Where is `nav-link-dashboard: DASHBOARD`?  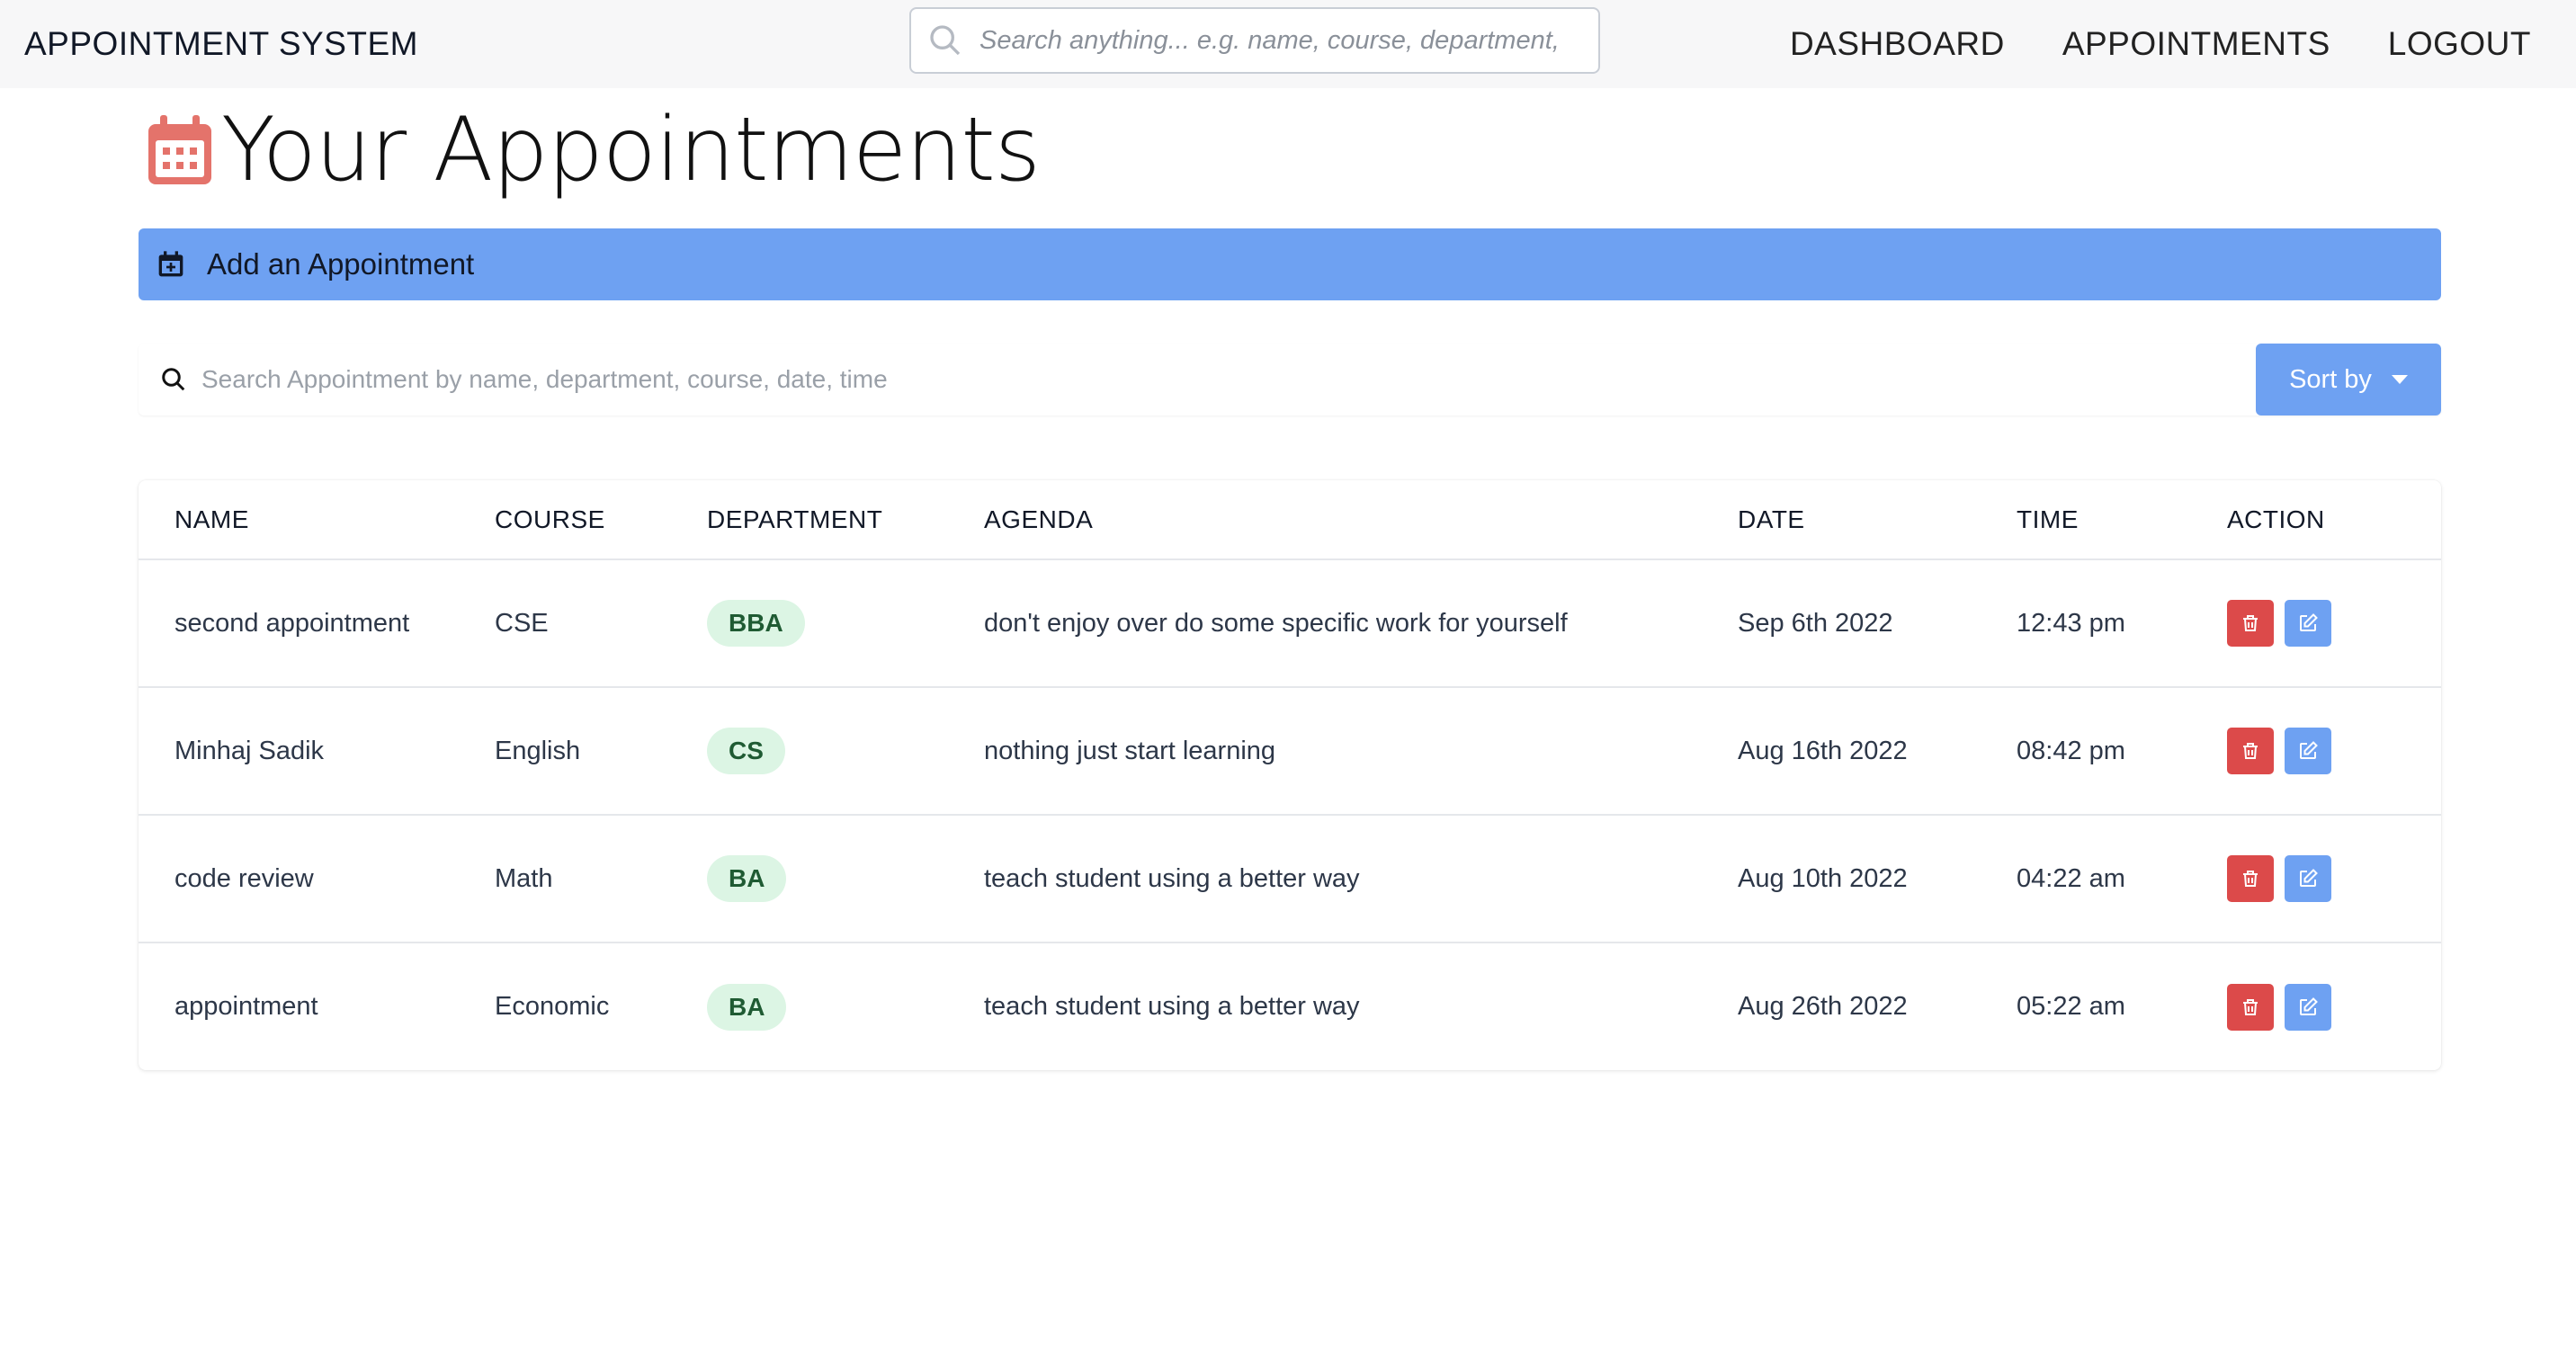 nav-link-dashboard: DASHBOARD is located at coordinates (1898, 44).